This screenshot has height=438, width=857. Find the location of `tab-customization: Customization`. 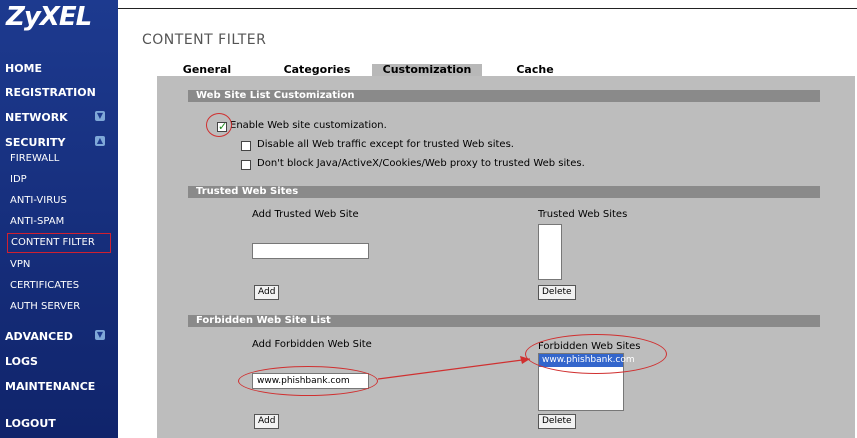

tab-customization: Customization is located at coordinates (427, 70).